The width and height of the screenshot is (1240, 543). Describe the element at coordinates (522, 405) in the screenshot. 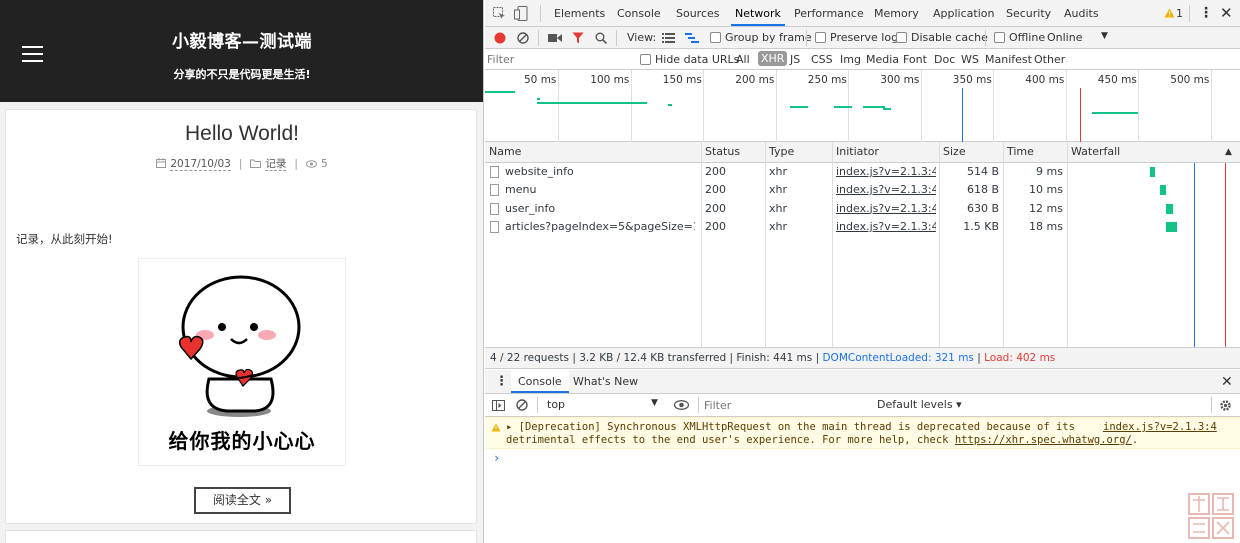

I see `clear-console-icon` at that location.